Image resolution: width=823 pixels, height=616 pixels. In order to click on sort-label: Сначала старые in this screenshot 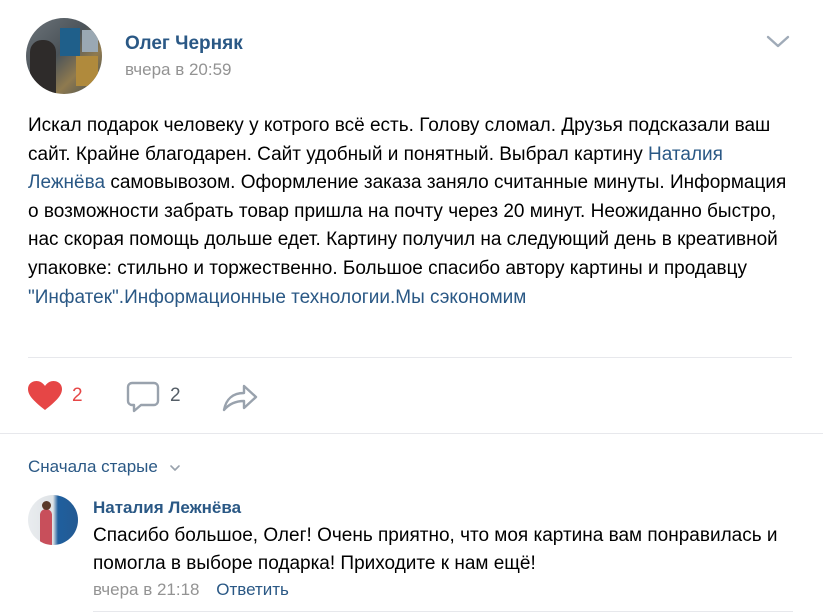, I will do `click(93, 466)`.